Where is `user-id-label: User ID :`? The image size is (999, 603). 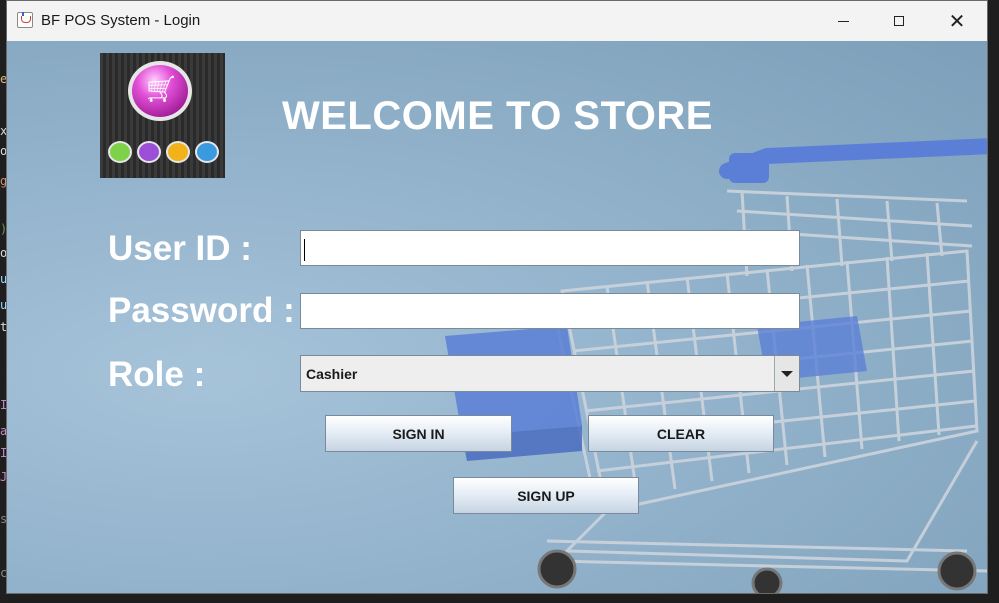 user-id-label: User ID : is located at coordinates (180, 248).